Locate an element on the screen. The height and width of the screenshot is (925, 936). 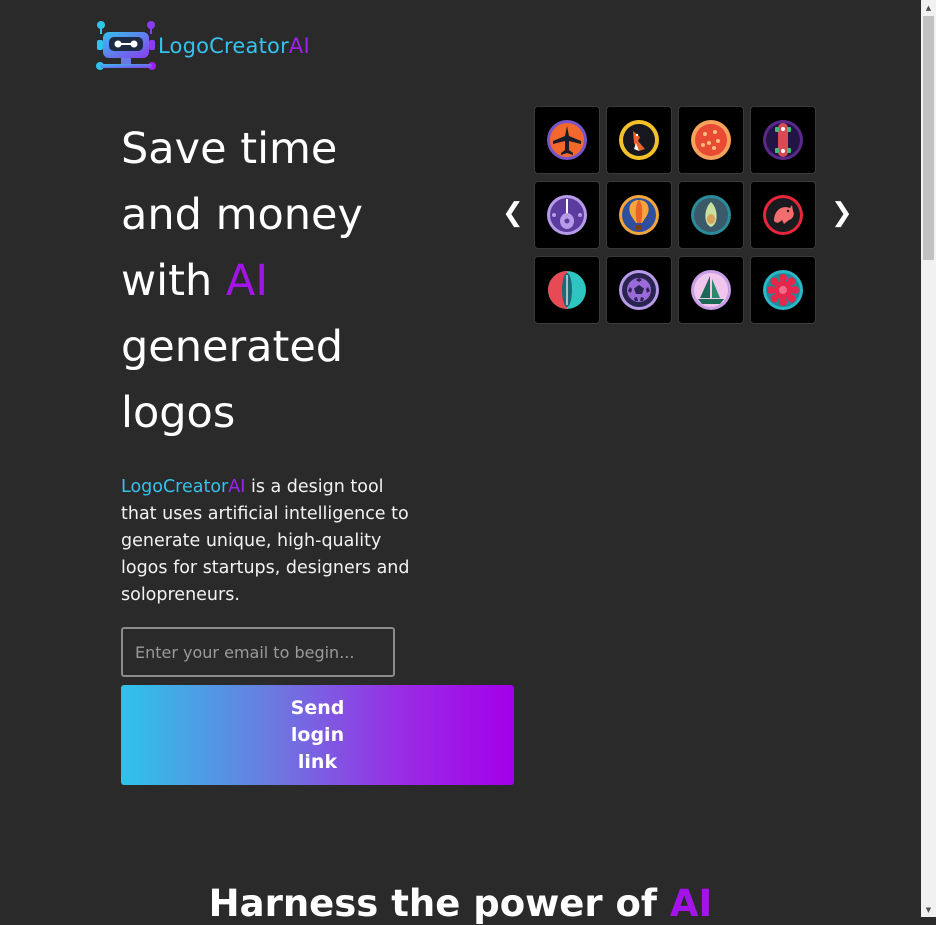
avocado-logo-icon is located at coordinates (711, 215).